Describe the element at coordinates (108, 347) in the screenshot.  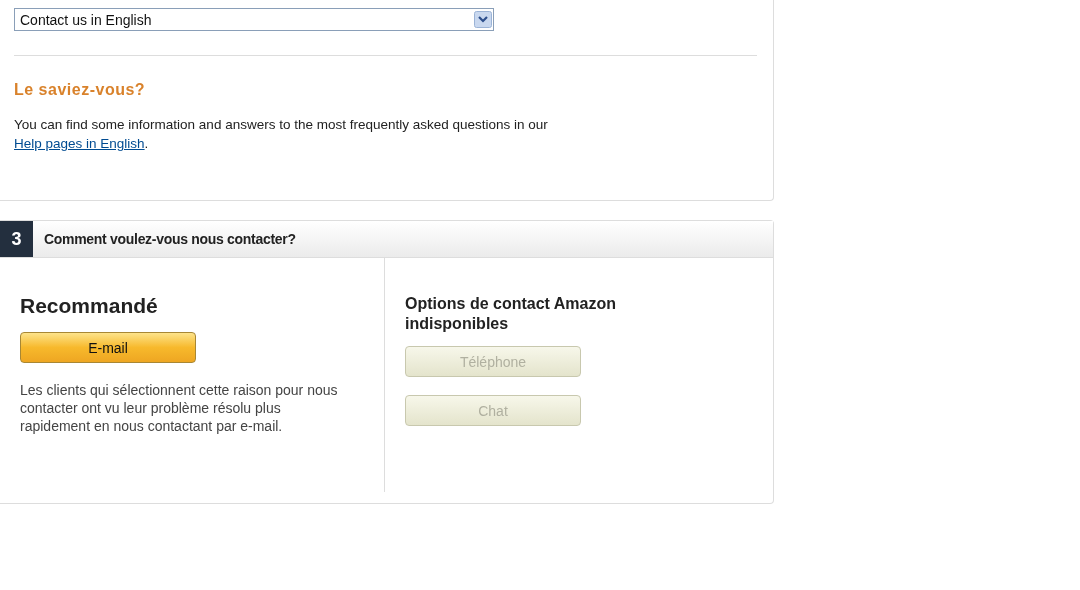
I see `contact-button: E-mail` at that location.